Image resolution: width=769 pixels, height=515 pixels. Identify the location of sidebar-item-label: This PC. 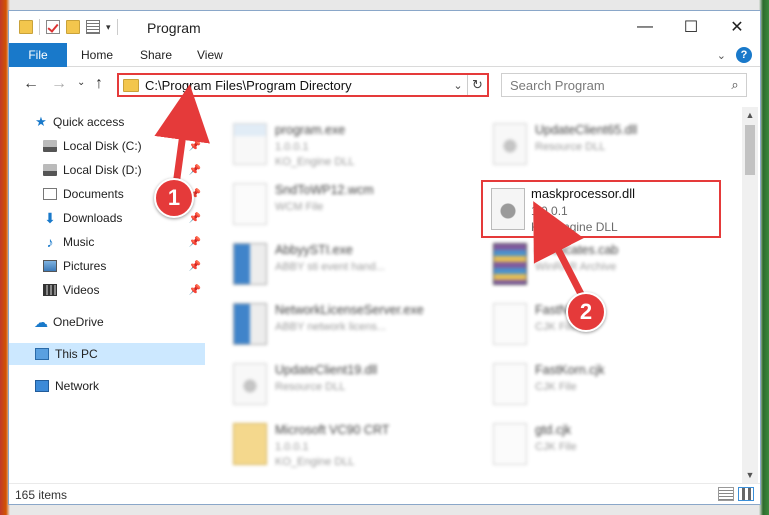
(76, 354).